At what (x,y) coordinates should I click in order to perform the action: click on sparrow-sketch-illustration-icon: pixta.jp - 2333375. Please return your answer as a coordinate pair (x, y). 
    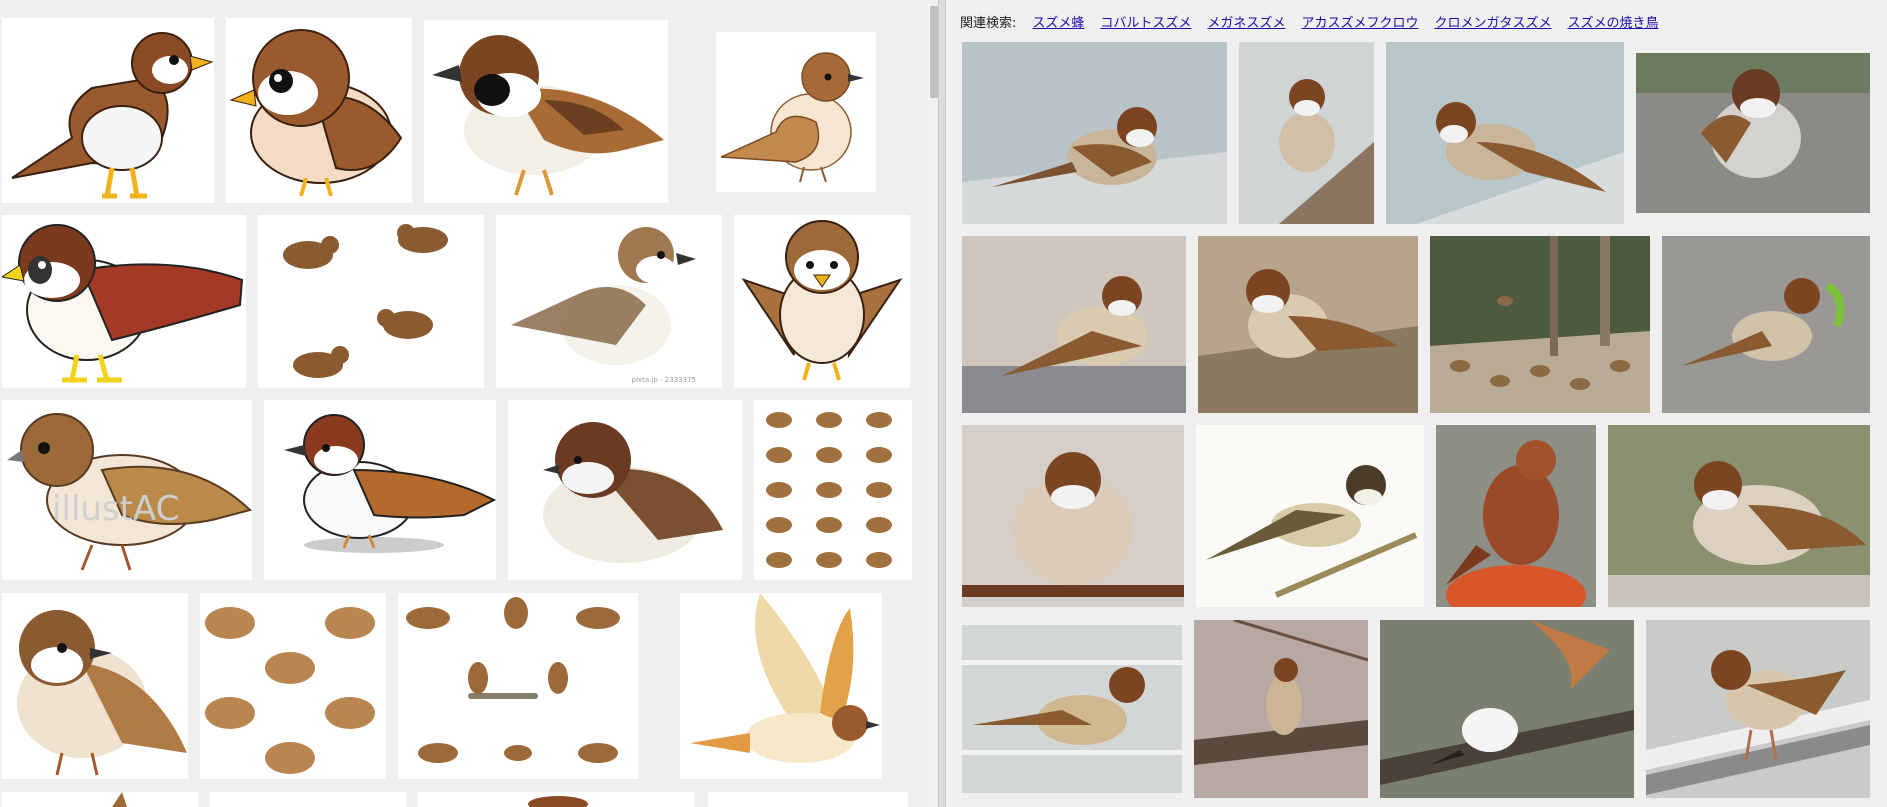
    Looking at the image, I should click on (609, 301).